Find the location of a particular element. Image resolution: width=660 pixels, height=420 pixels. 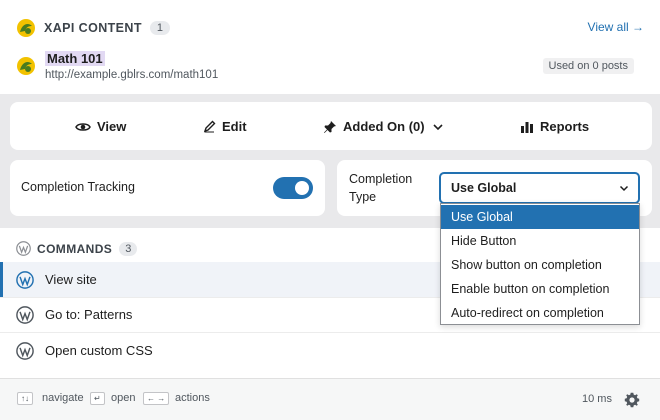

navigate-hint: navigate is located at coordinates (63, 398).